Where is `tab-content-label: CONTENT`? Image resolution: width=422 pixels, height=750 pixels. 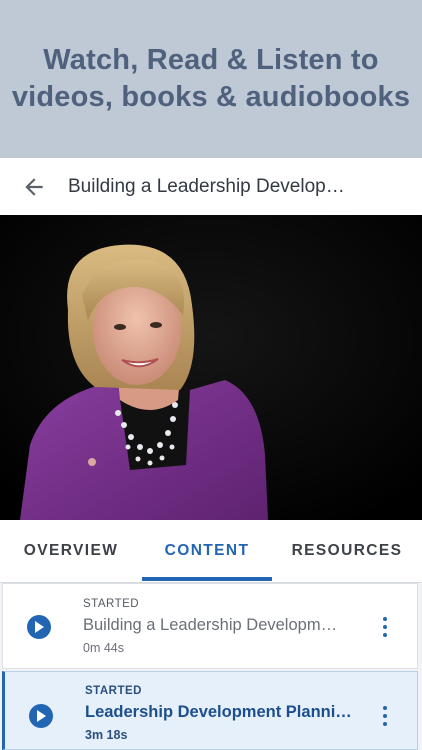 tab-content-label: CONTENT is located at coordinates (207, 550).